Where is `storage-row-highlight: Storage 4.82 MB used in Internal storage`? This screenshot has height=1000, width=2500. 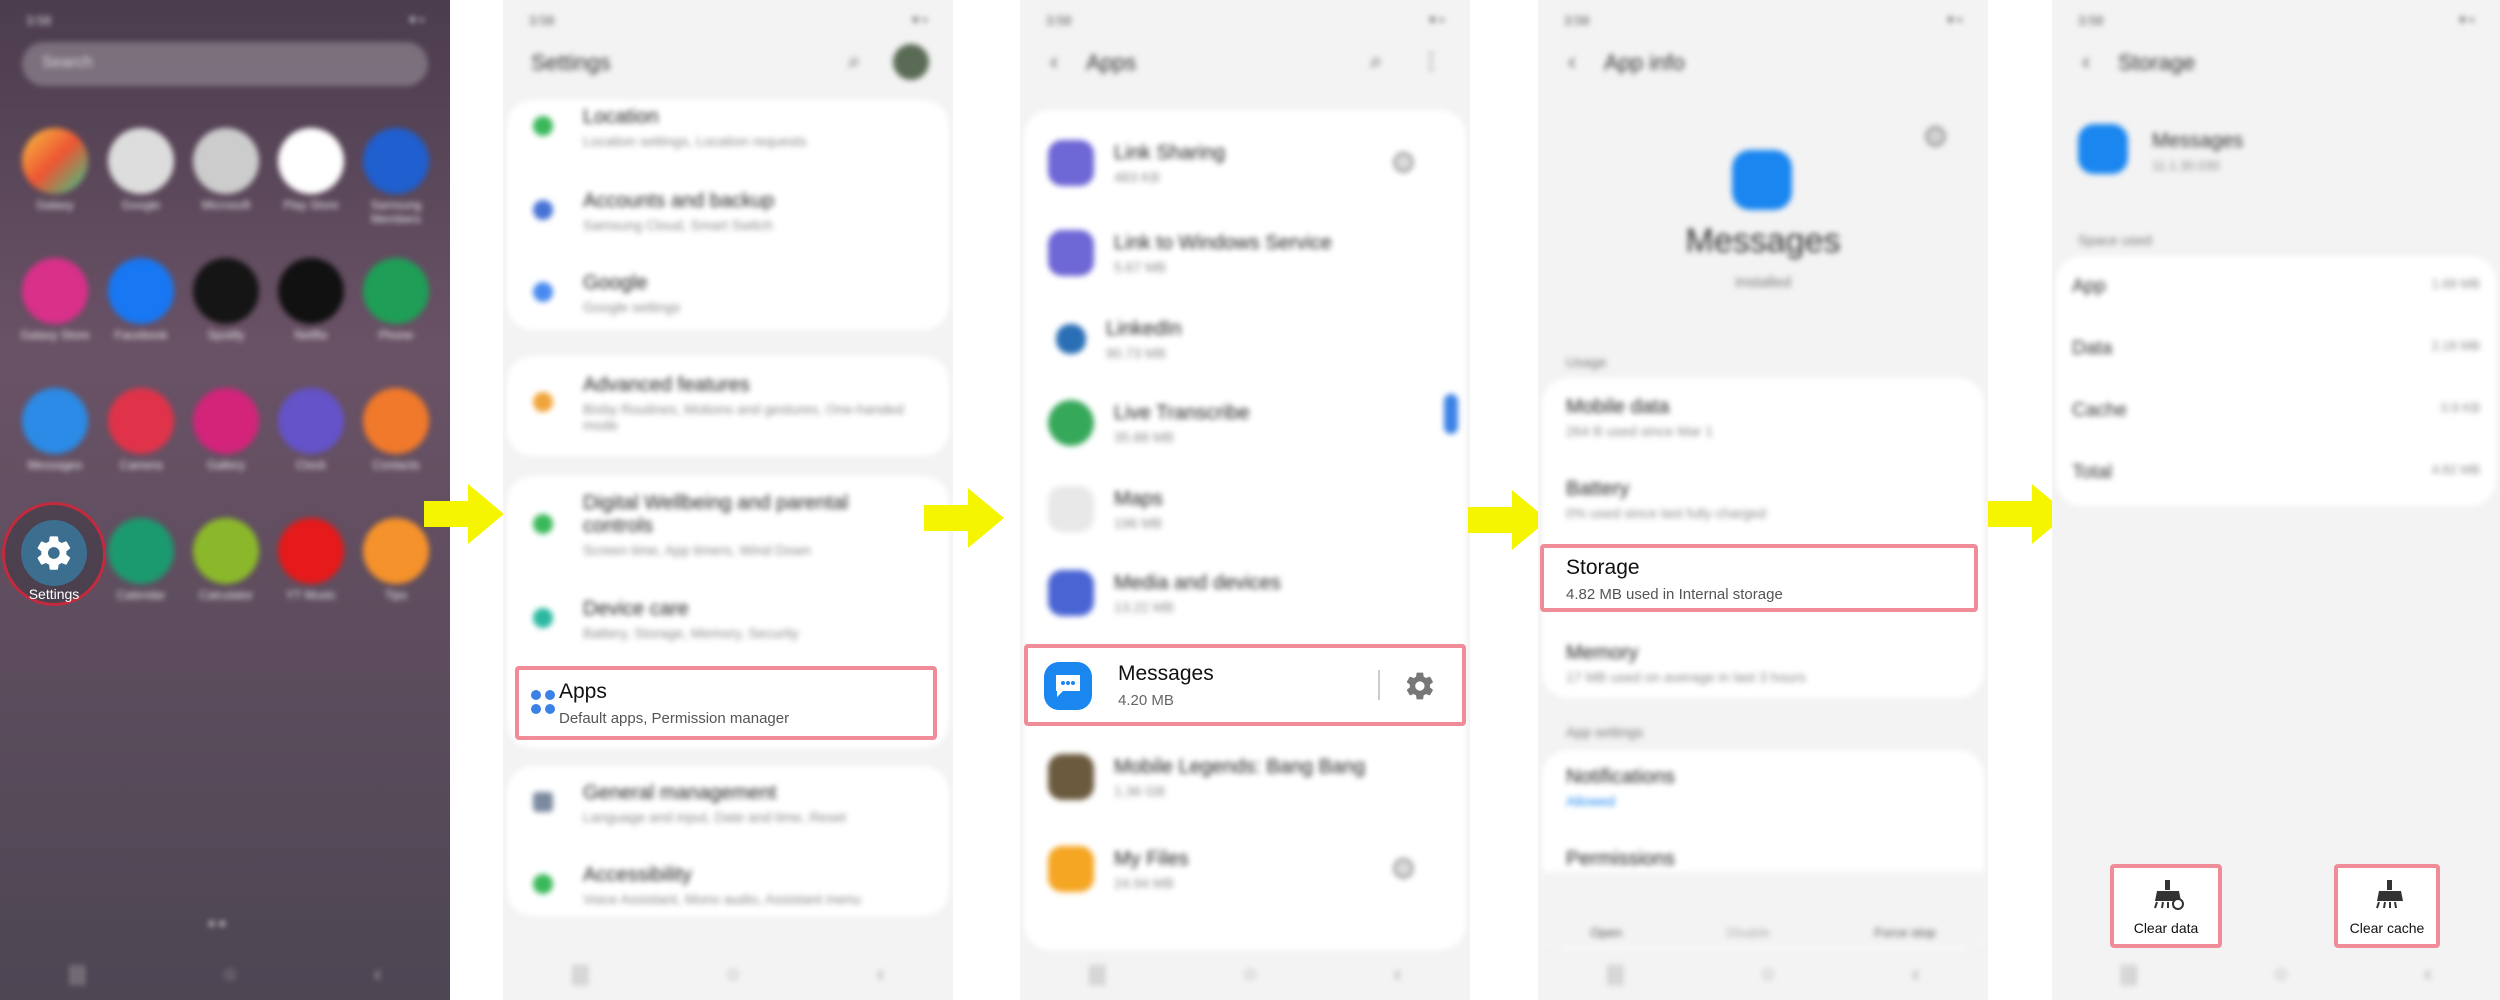
storage-row-highlight: Storage 4.82 MB used in Internal storage is located at coordinates (1759, 578).